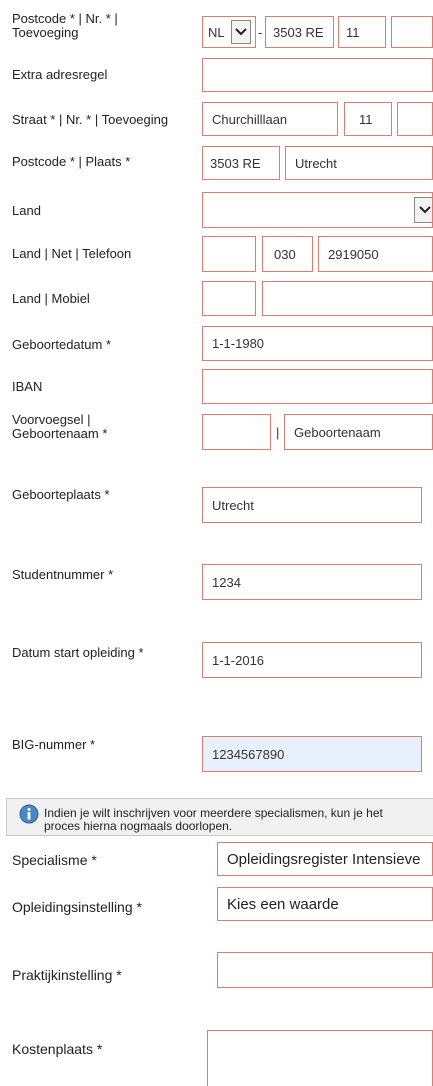  I want to click on telefoon-net-value: 030, so click(285, 254).